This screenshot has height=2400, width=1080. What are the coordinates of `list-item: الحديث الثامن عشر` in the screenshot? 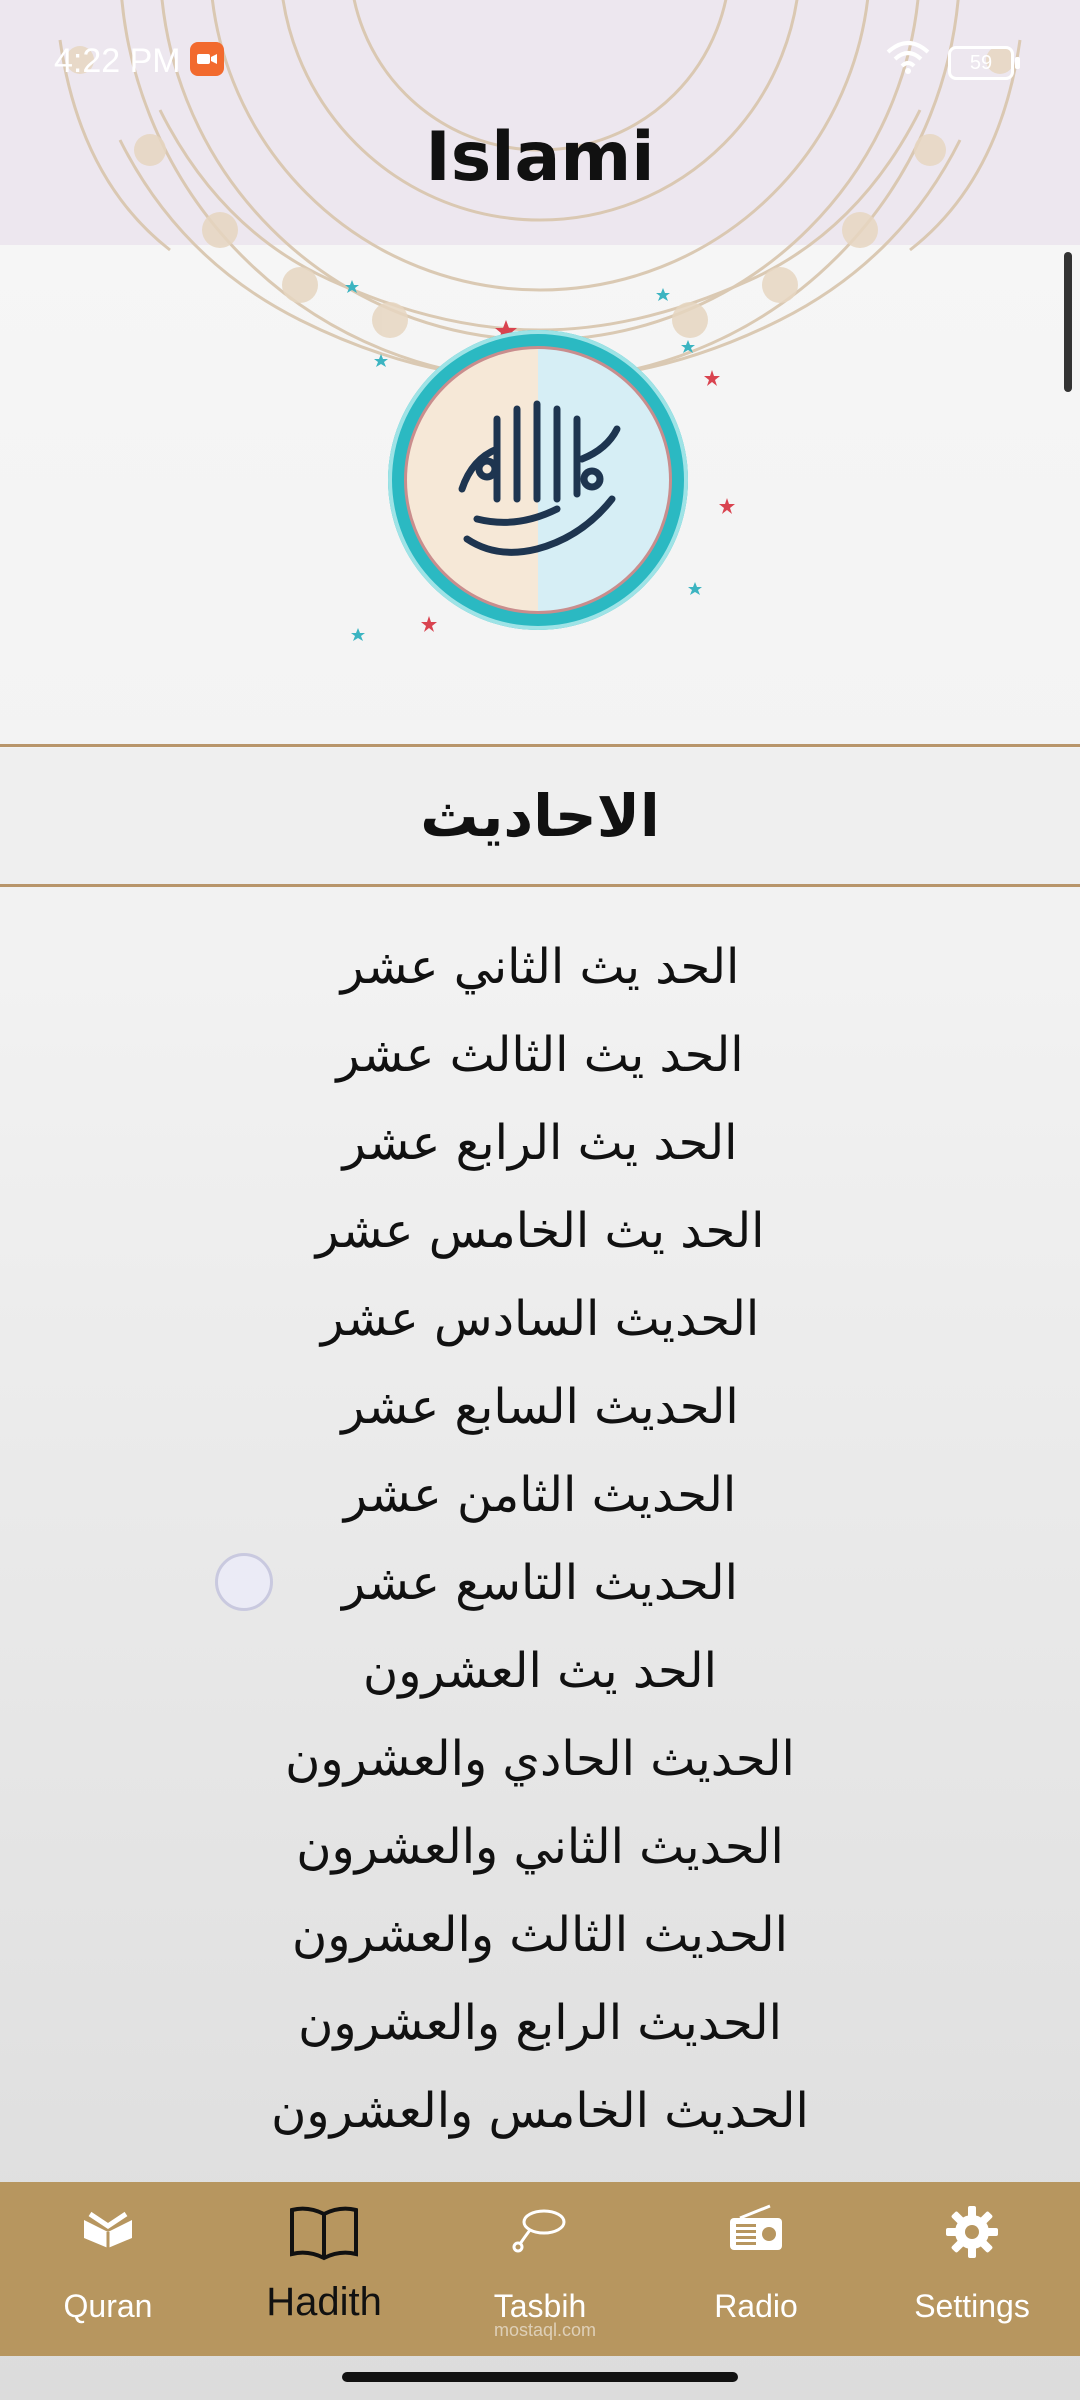 It's located at (540, 1495).